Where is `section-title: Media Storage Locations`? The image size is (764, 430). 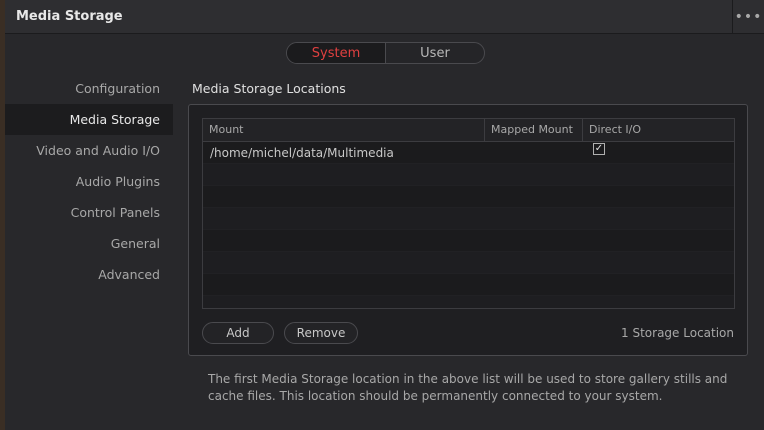
section-title: Media Storage Locations is located at coordinates (269, 88).